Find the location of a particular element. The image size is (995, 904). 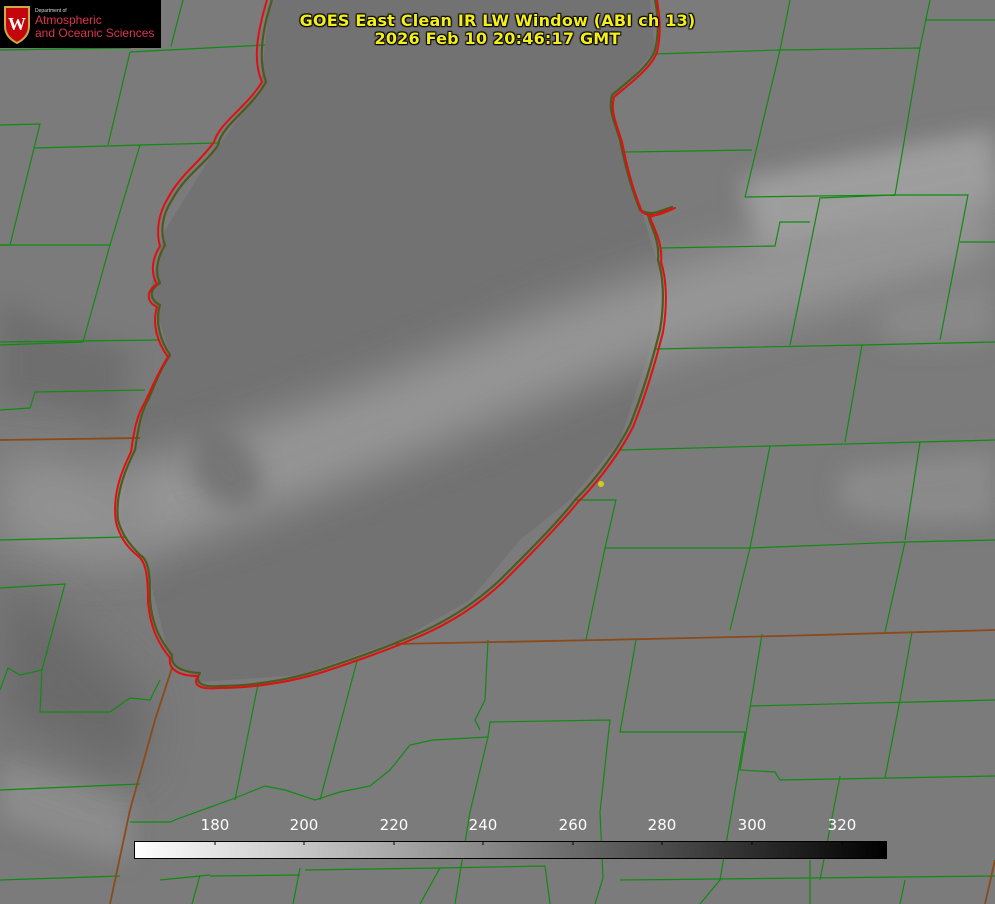

svg-text: W is located at coordinates (17, 24).